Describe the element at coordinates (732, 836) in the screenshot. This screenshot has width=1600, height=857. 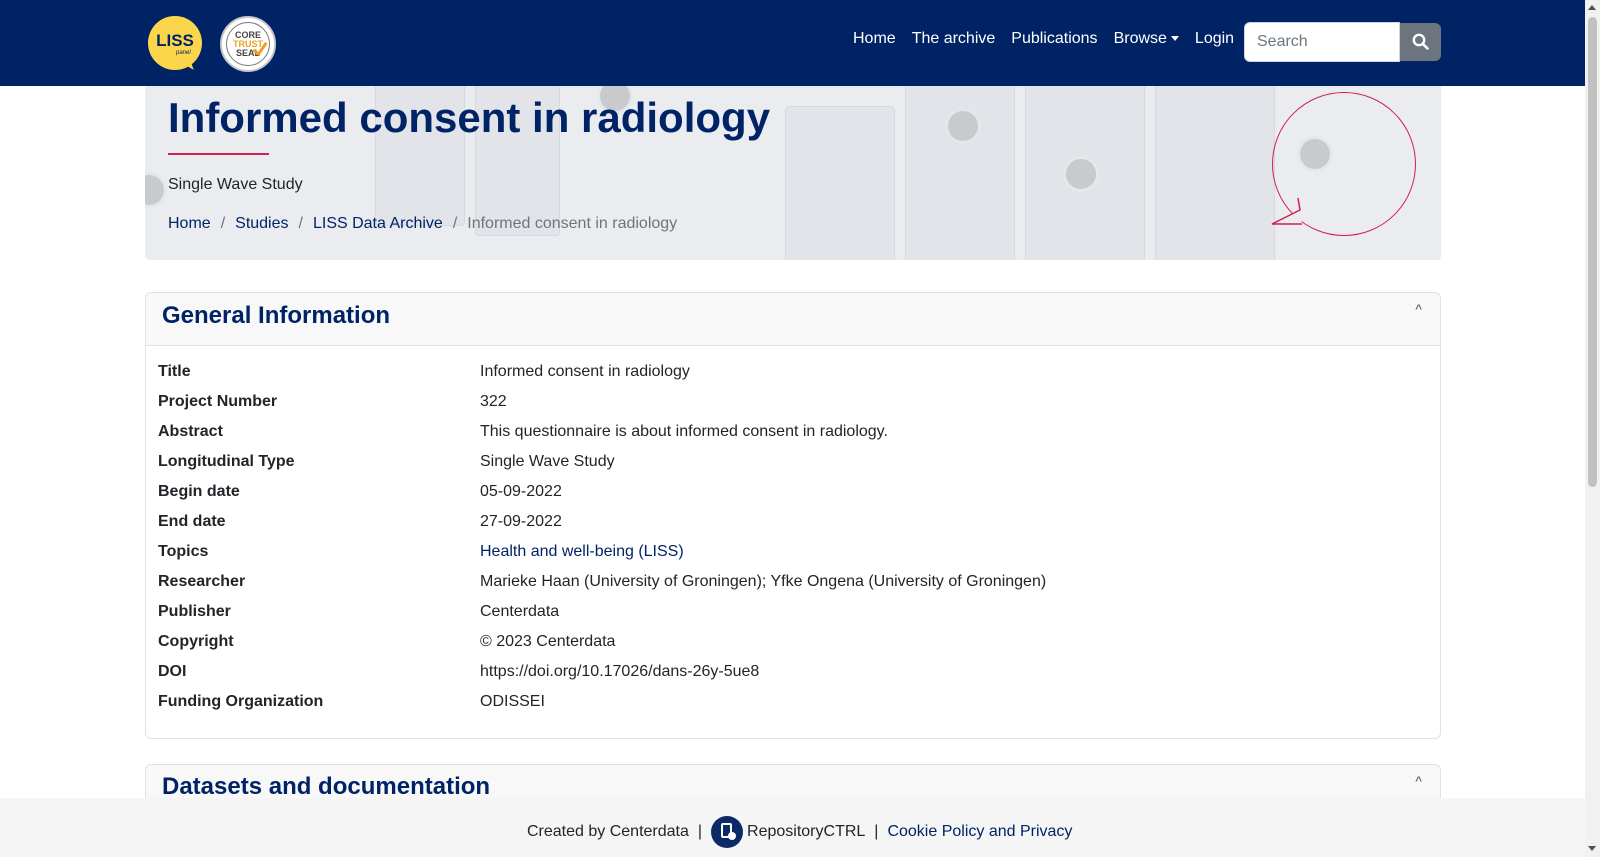
I see `repositoryctrl-icon-badge` at that location.